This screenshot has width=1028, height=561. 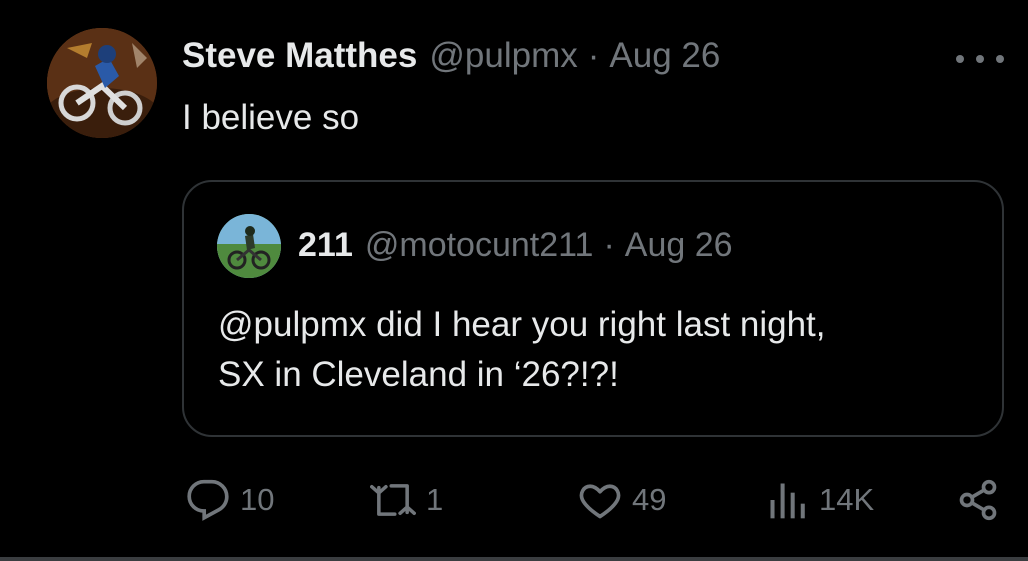 I want to click on bottom-divider, so click(x=514, y=559).